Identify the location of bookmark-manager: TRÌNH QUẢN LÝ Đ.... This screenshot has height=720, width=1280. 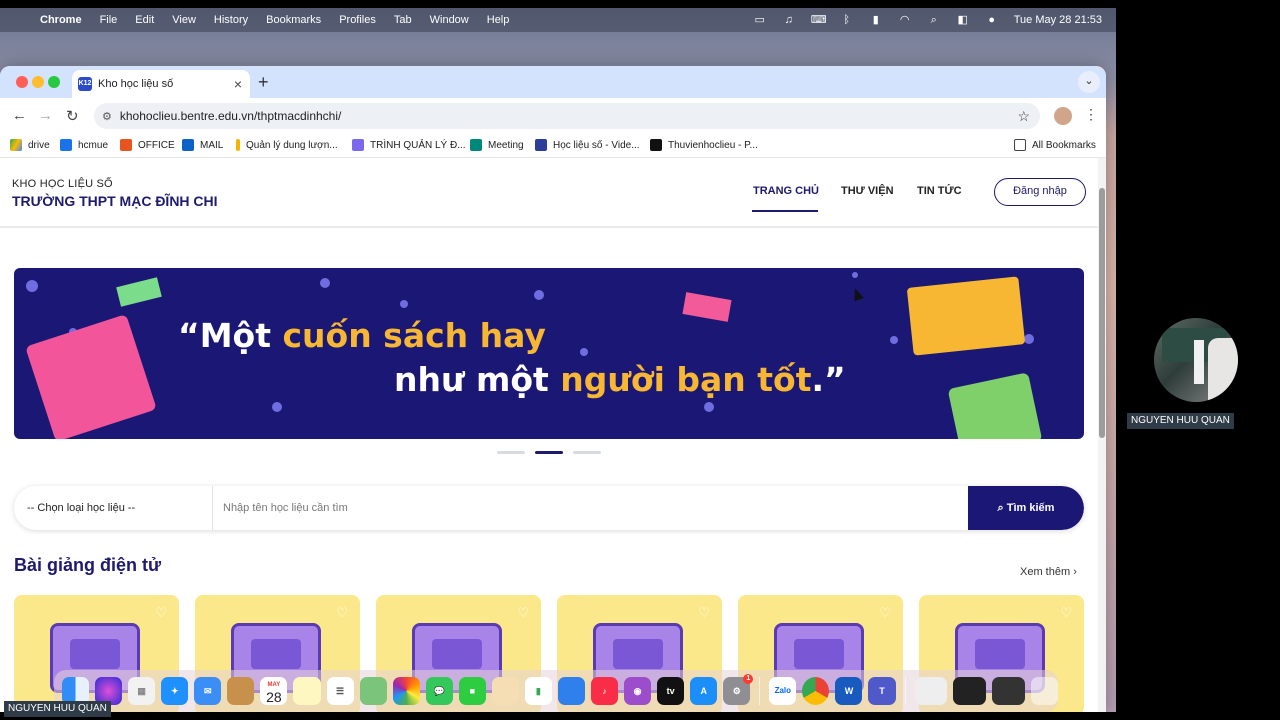
(409, 145).